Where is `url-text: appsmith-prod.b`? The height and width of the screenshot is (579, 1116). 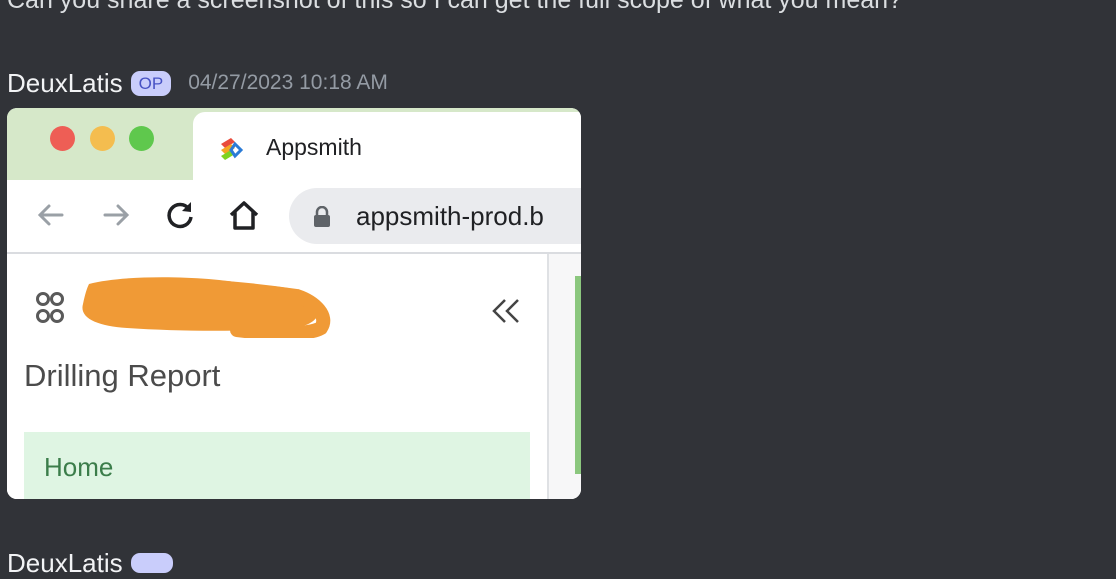
url-text: appsmith-prod.b is located at coordinates (450, 216).